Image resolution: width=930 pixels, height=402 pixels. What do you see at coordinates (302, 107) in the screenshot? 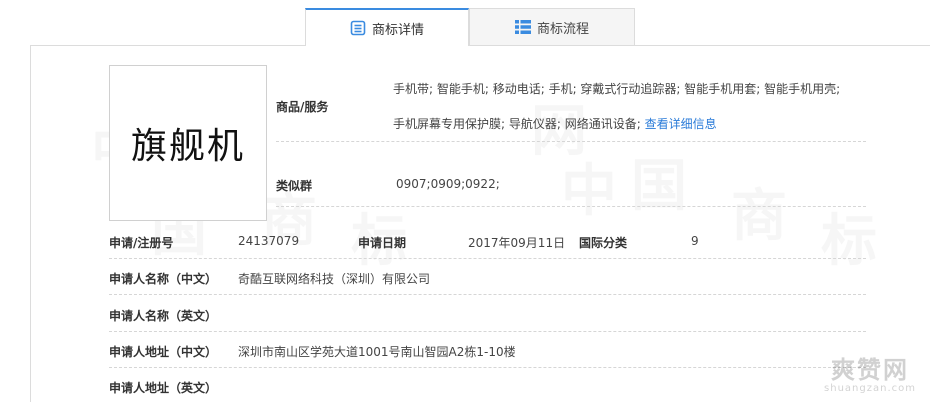
I see `goods-services-label: 商品/服务` at bounding box center [302, 107].